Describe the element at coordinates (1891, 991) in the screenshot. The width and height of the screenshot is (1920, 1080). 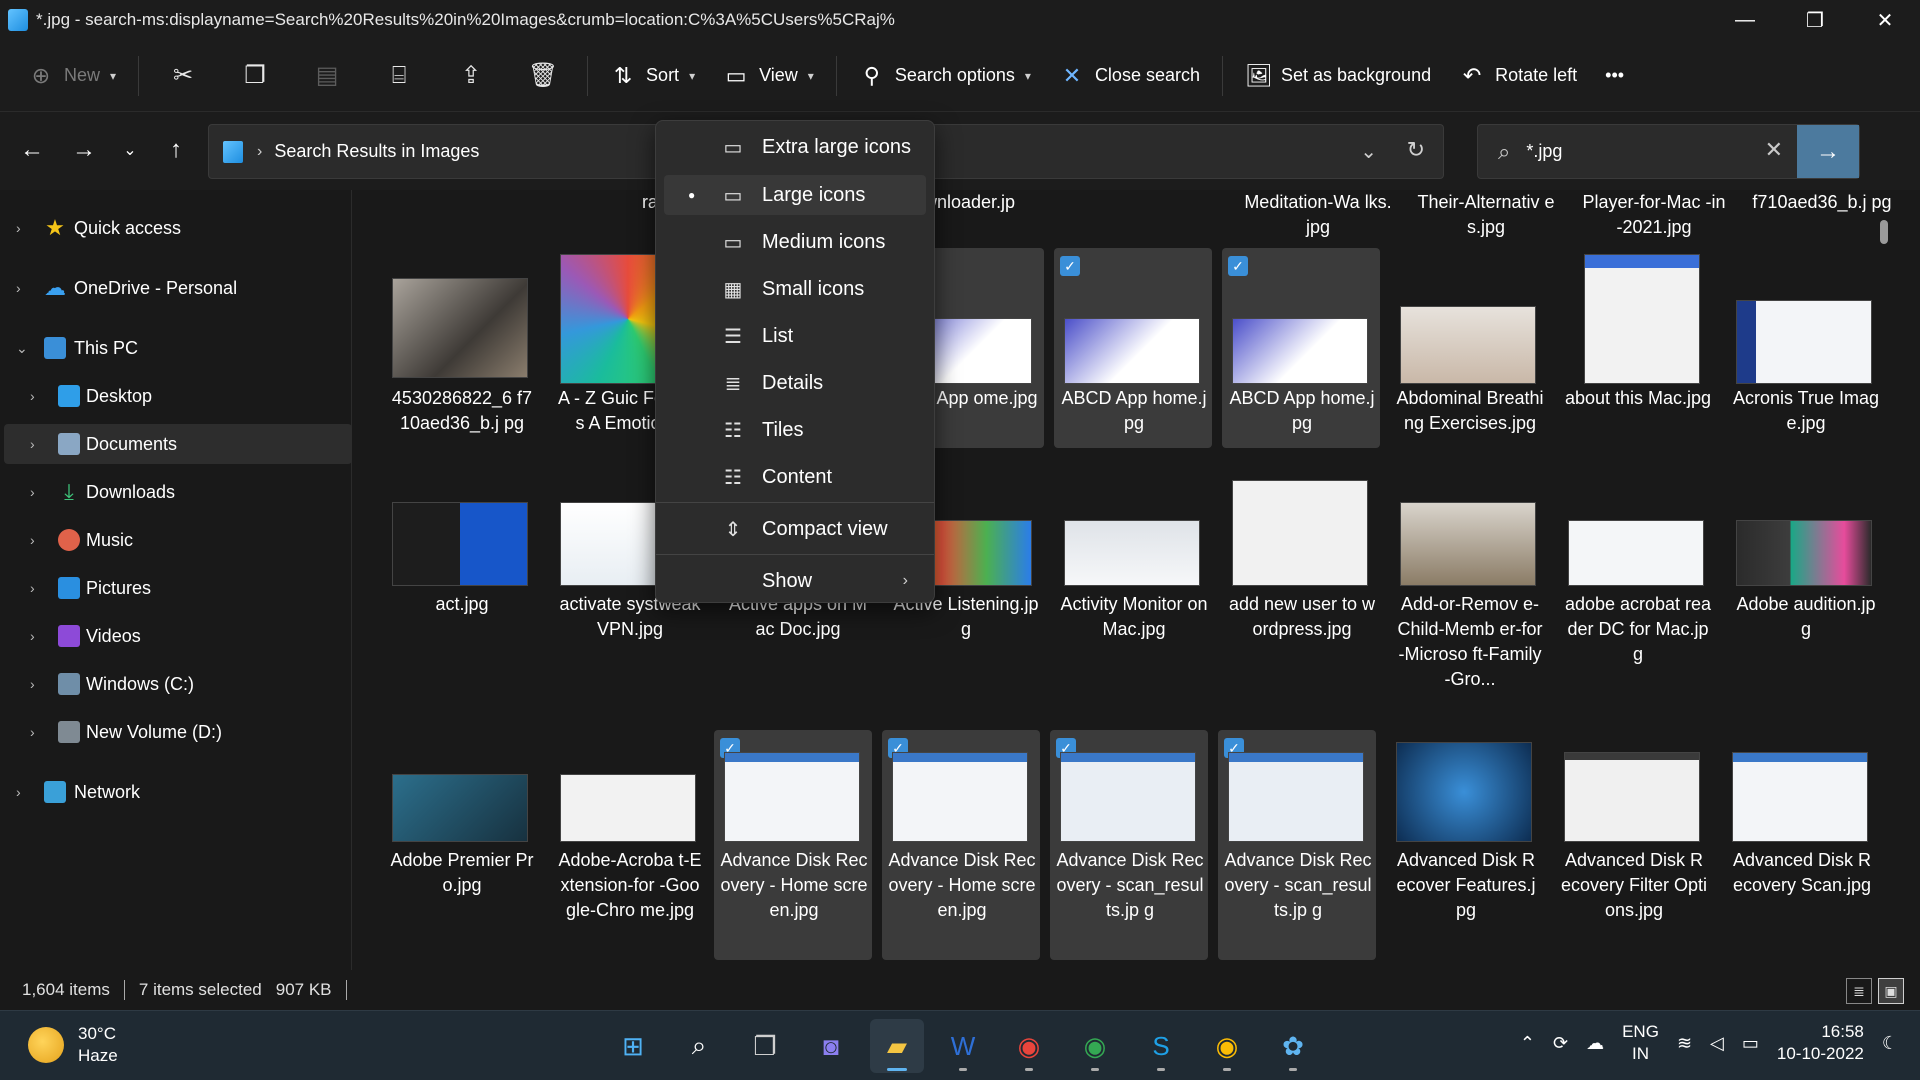
I see `large-icons-view-button: ▣` at that location.